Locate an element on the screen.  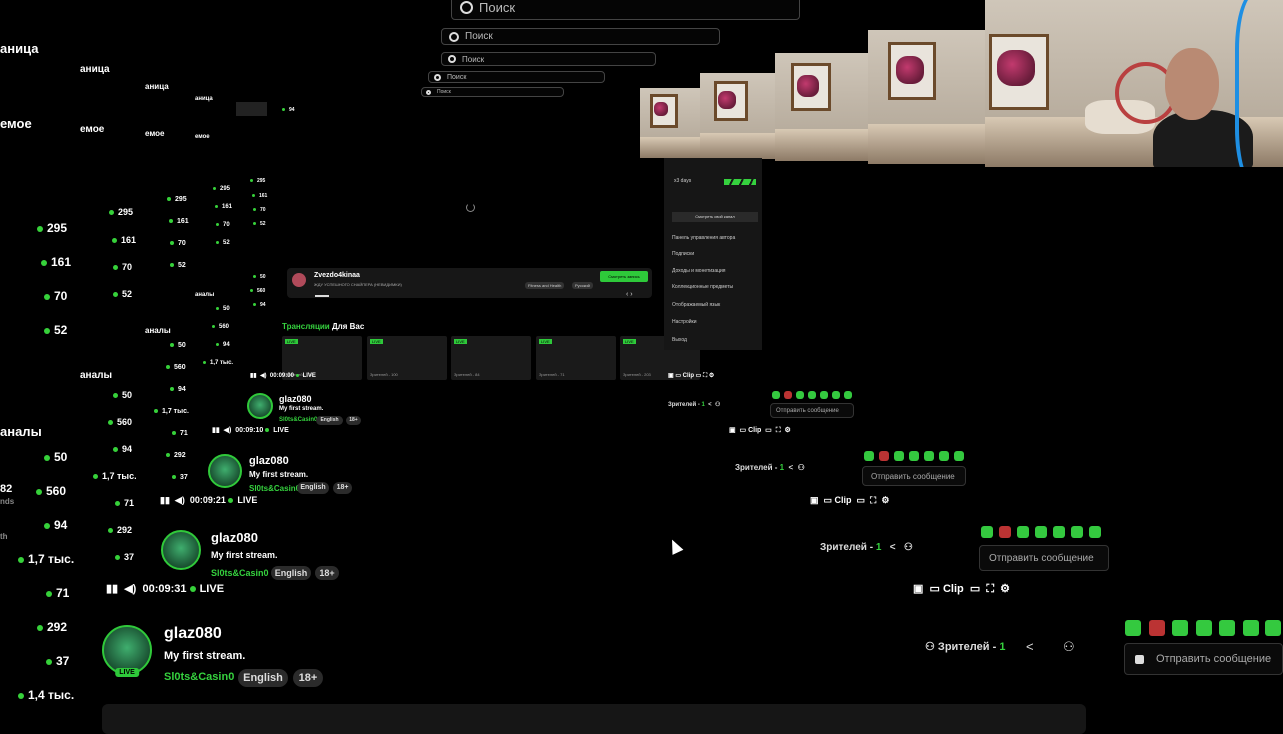
search-placeholder: Поиск is located at coordinates (457, 77).